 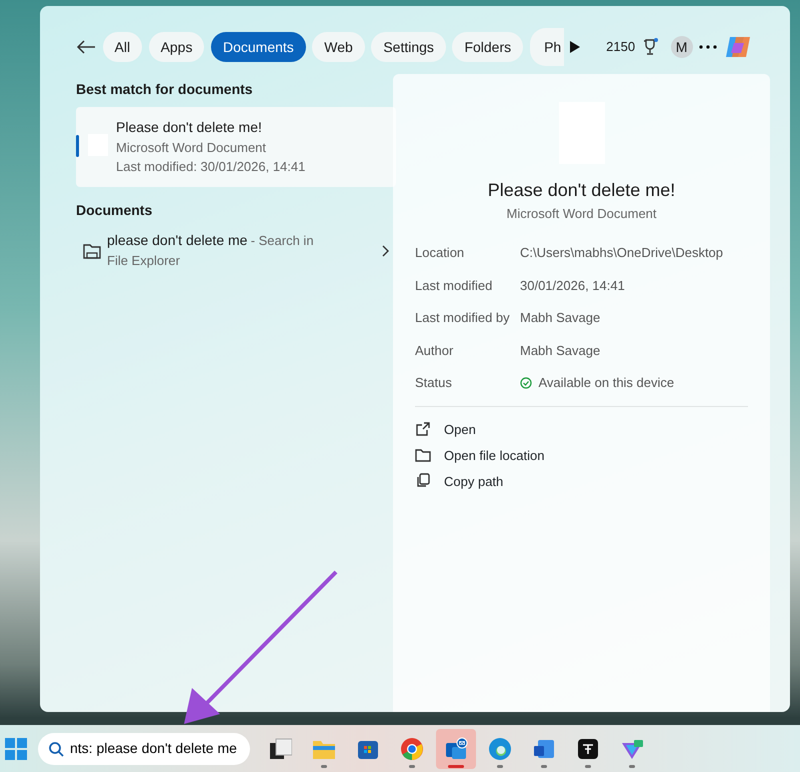 I want to click on back-icon, so click(x=86, y=47).